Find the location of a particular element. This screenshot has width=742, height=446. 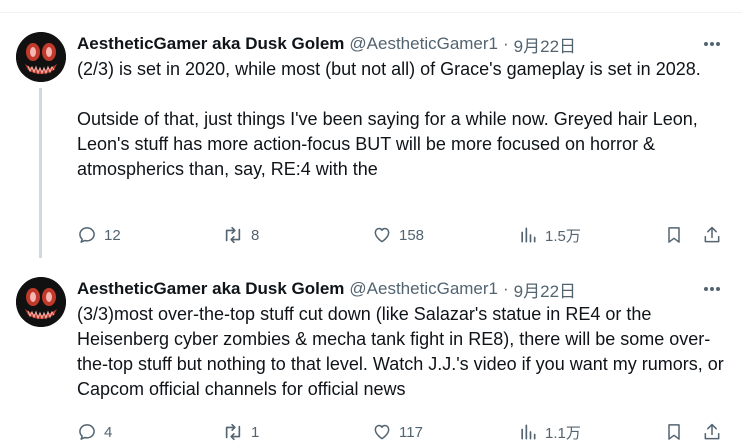

repost-count: 1 is located at coordinates (255, 432).